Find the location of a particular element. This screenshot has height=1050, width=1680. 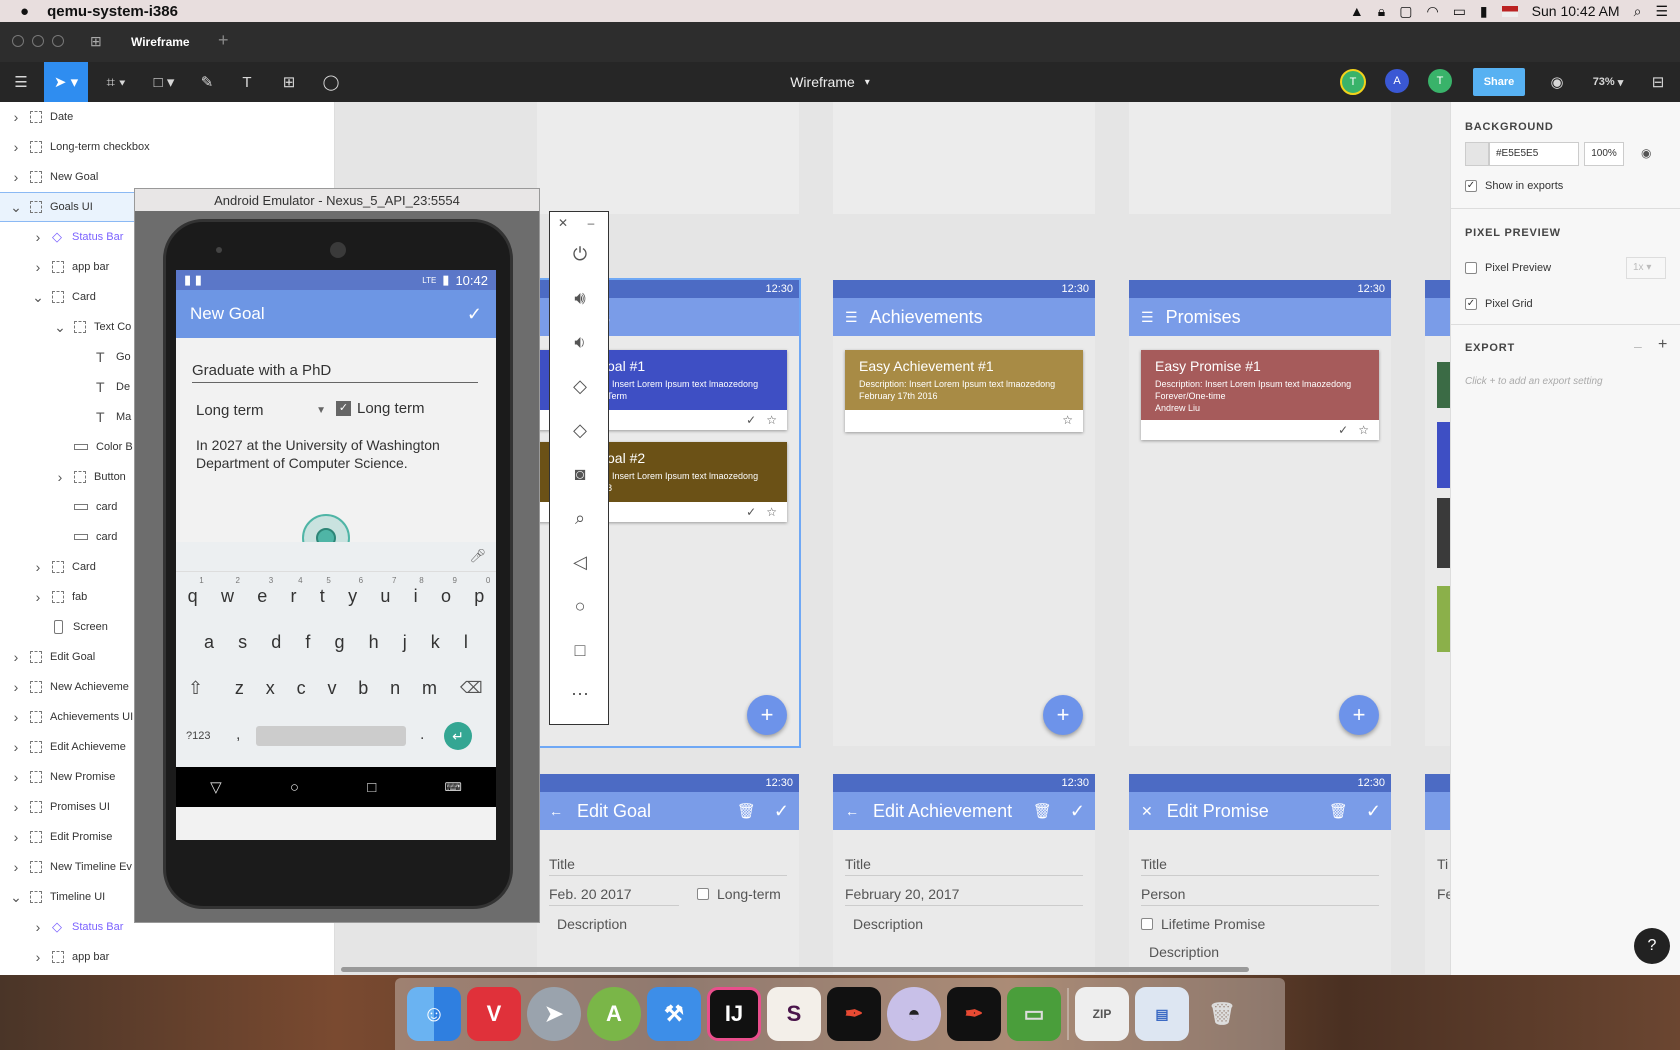

search-icon: ⌕ is located at coordinates (1638, 11).